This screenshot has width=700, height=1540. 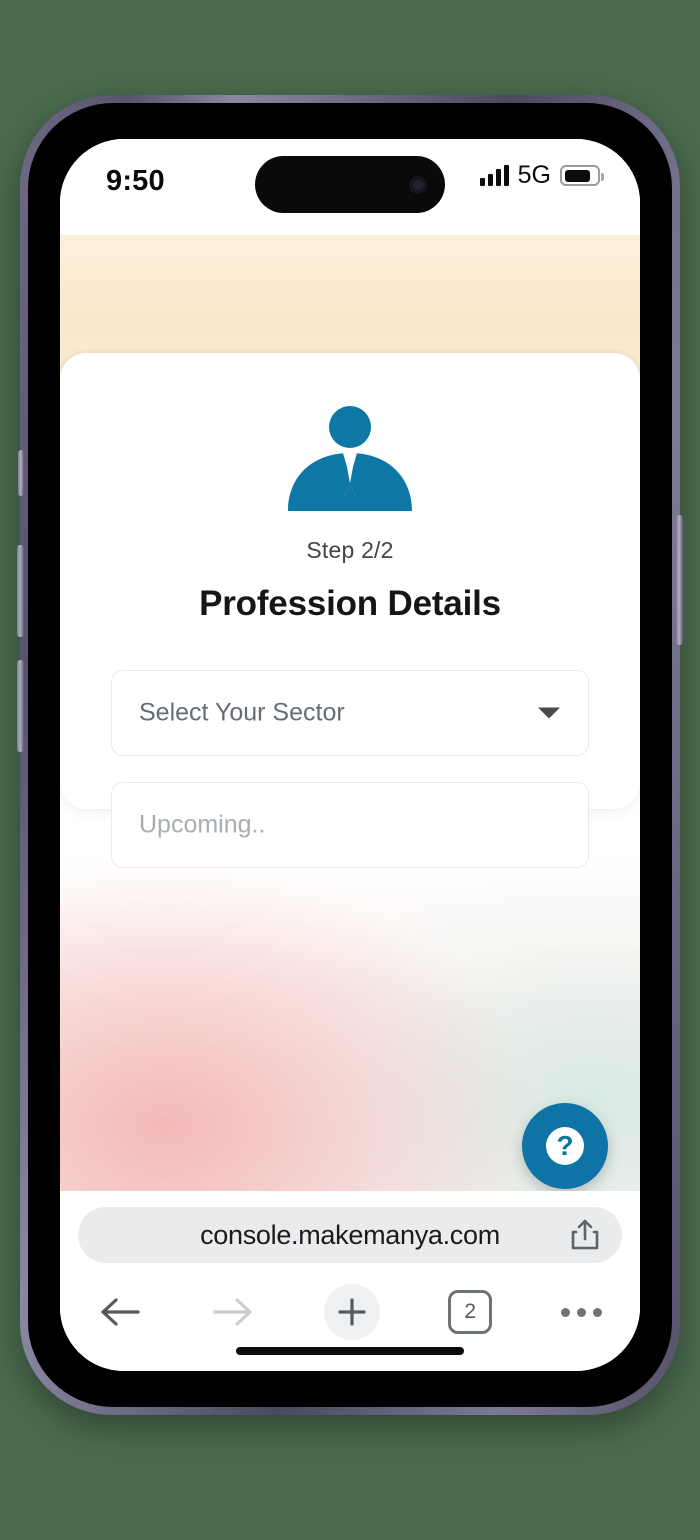 I want to click on battery-fill, so click(x=577, y=175).